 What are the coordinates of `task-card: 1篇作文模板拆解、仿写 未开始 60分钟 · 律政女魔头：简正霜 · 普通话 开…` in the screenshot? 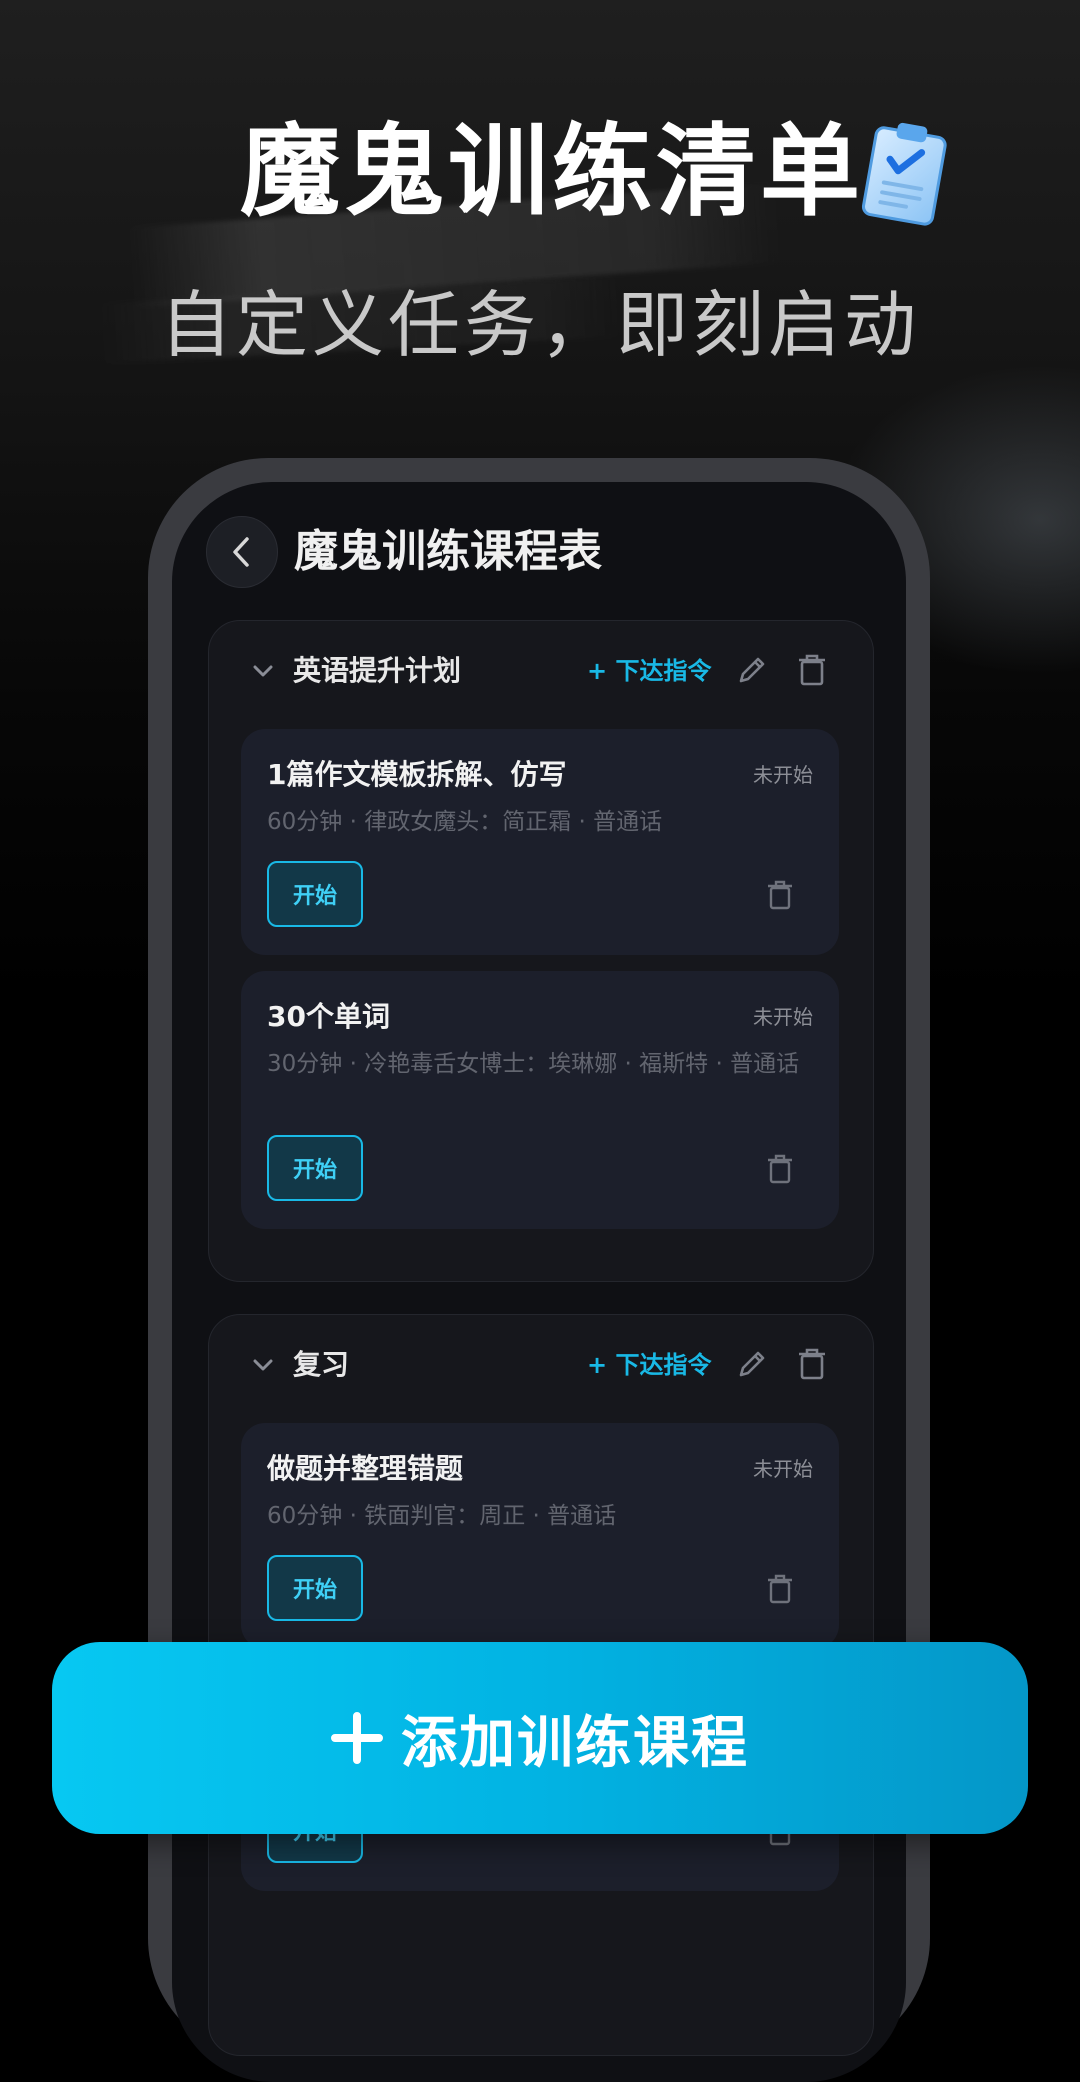 It's located at (540, 842).